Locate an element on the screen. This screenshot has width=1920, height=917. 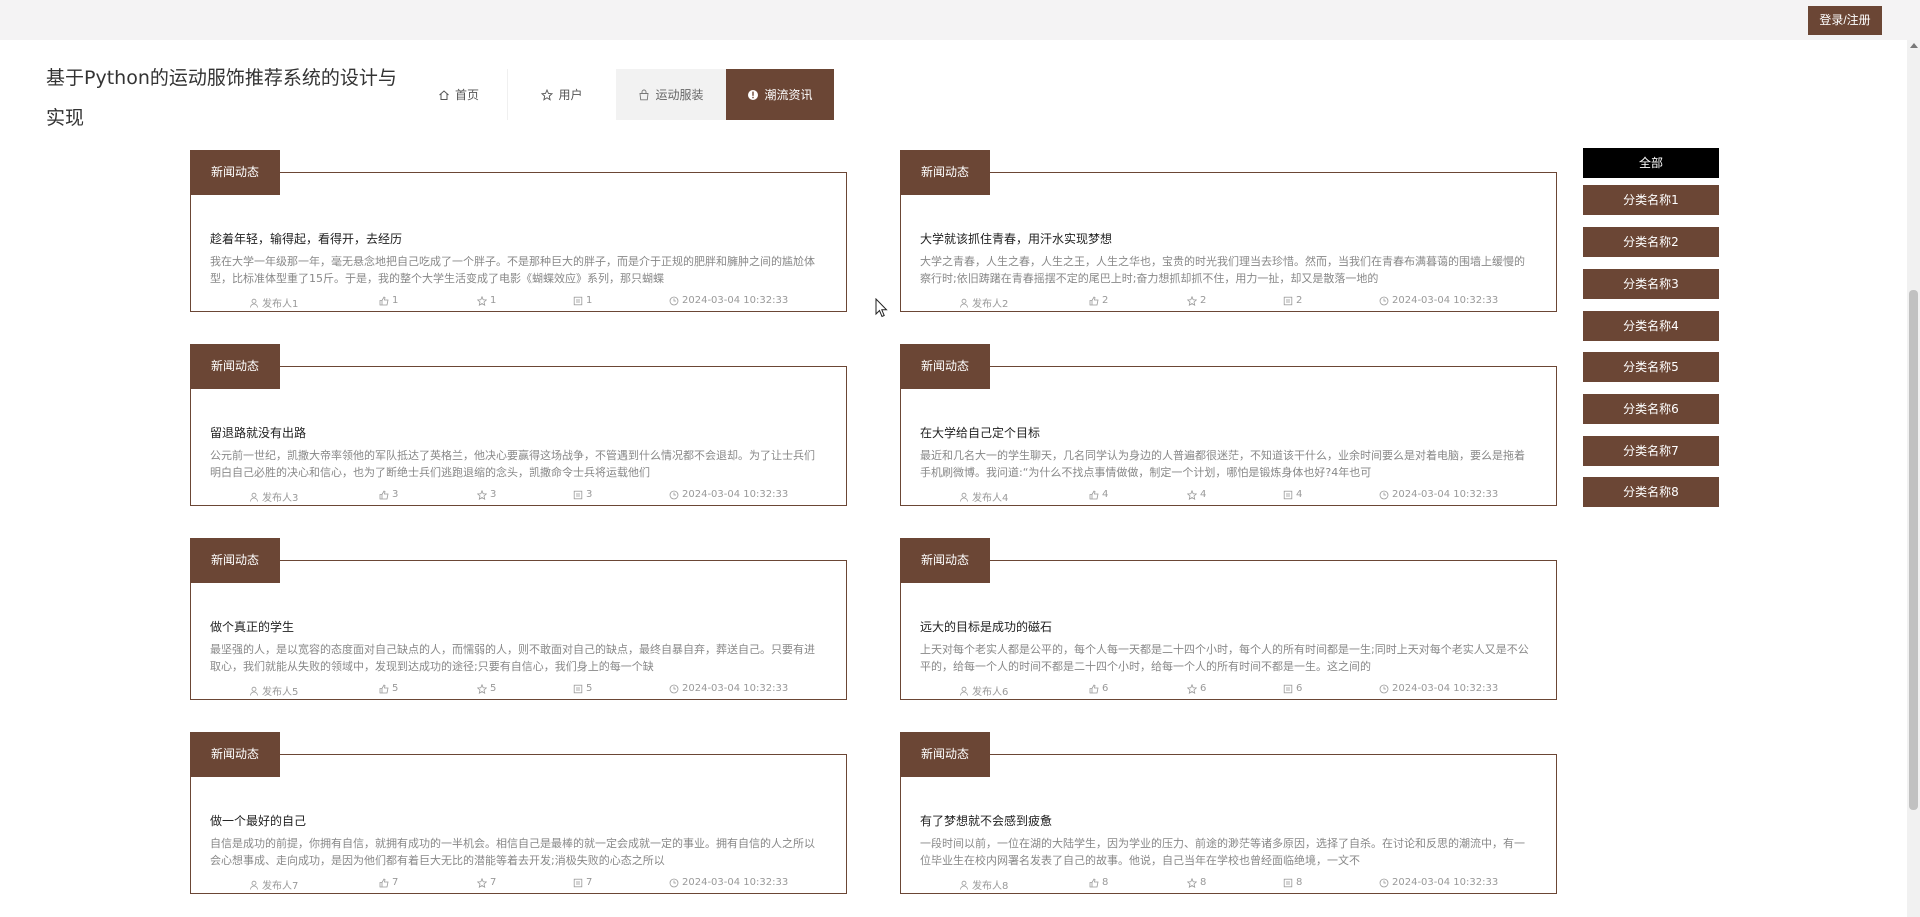
news-likes: 5 is located at coordinates (388, 688).